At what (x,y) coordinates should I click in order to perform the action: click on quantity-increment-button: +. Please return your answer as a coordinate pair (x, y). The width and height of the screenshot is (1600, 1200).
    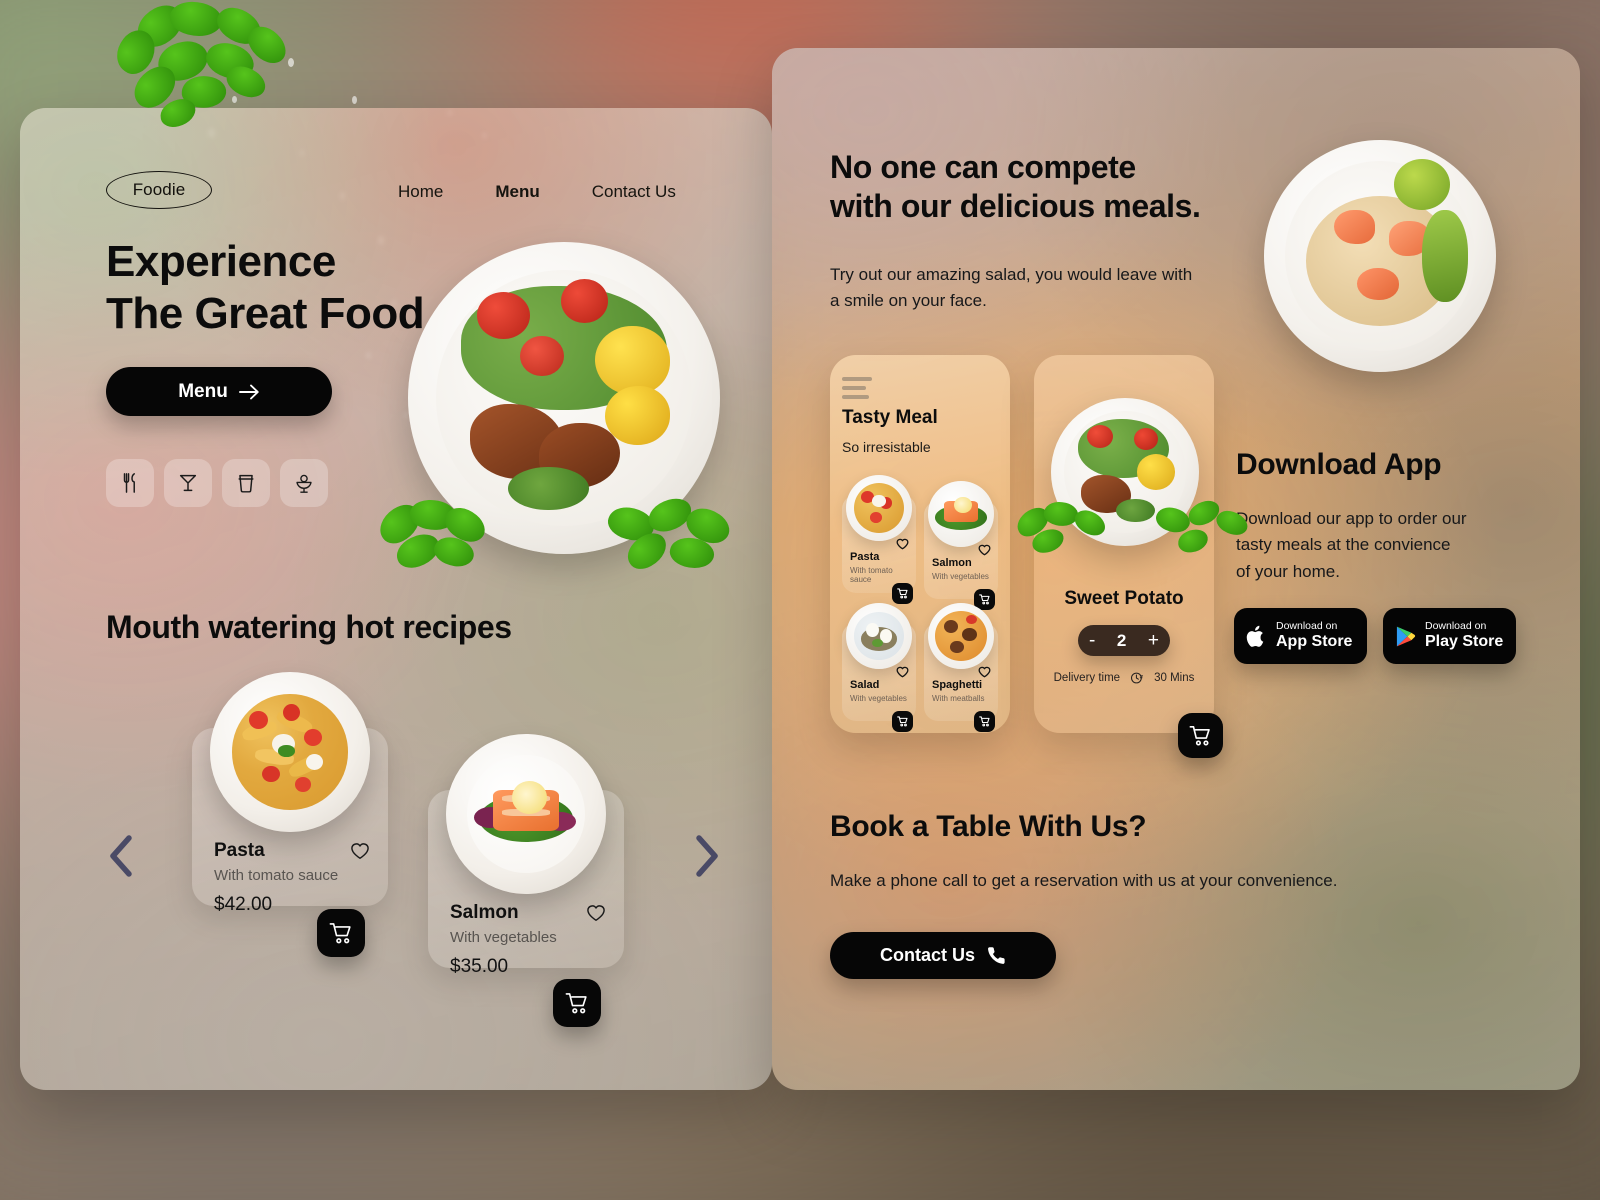
    Looking at the image, I should click on (1153, 640).